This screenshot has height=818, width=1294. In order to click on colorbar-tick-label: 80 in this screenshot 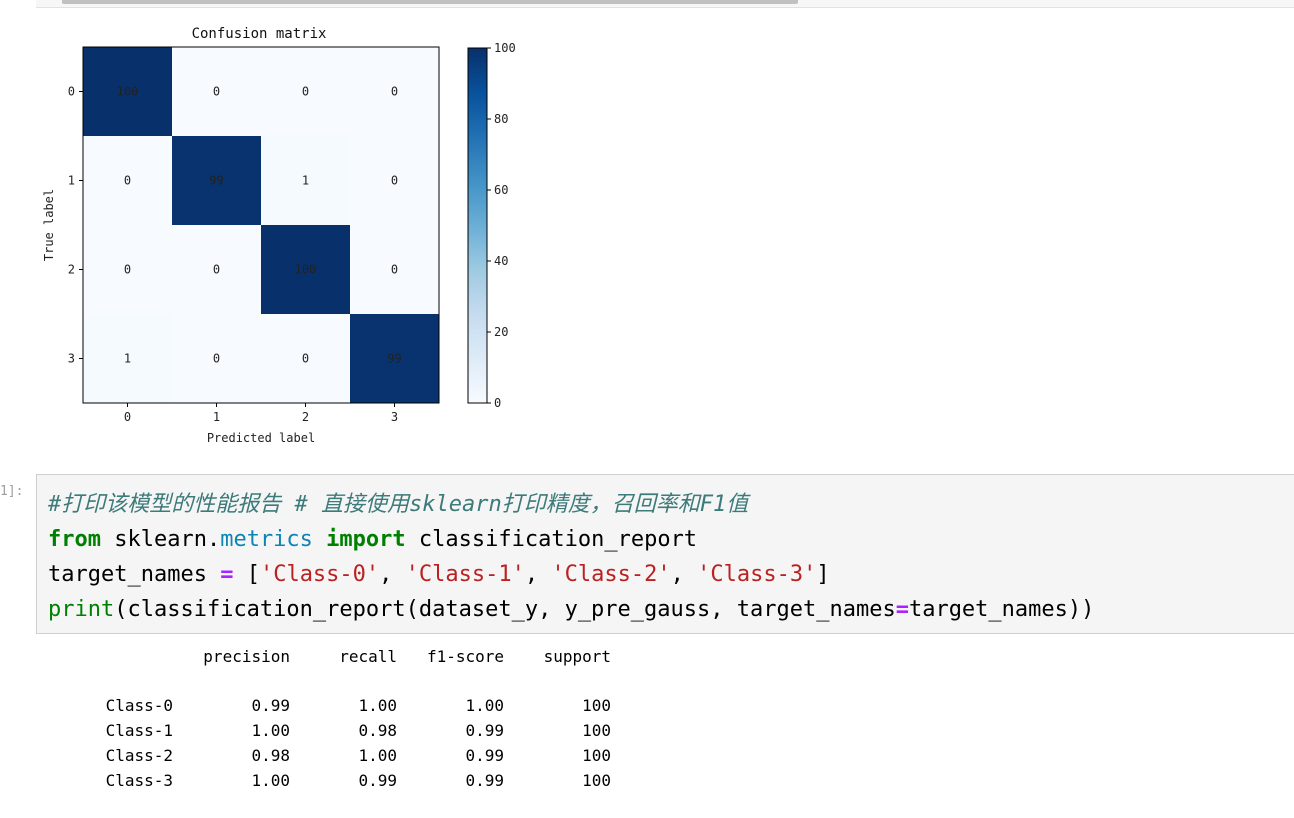, I will do `click(501, 119)`.